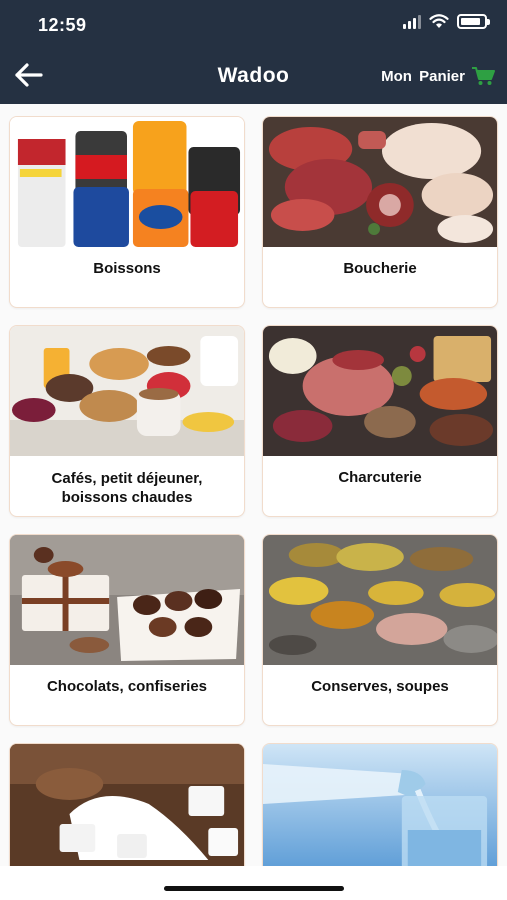 The image size is (507, 900). What do you see at coordinates (380, 182) in the screenshot?
I see `butchery-image` at bounding box center [380, 182].